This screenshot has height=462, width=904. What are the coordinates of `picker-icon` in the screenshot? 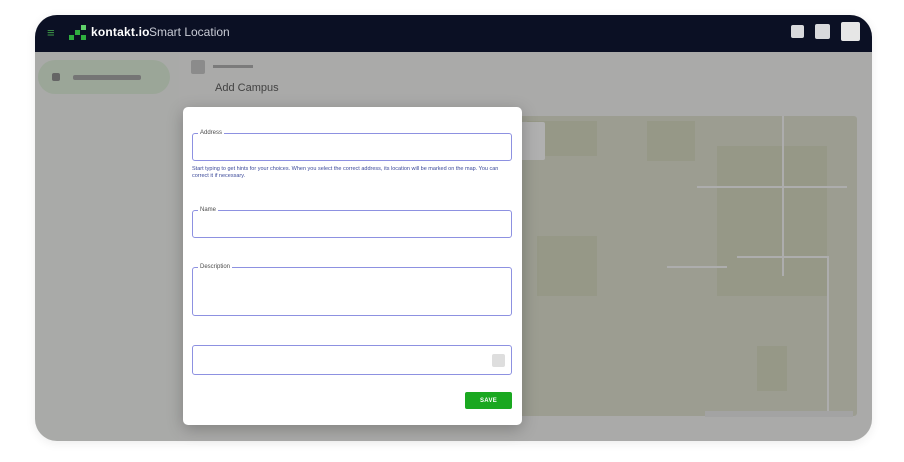 It's located at (498, 360).